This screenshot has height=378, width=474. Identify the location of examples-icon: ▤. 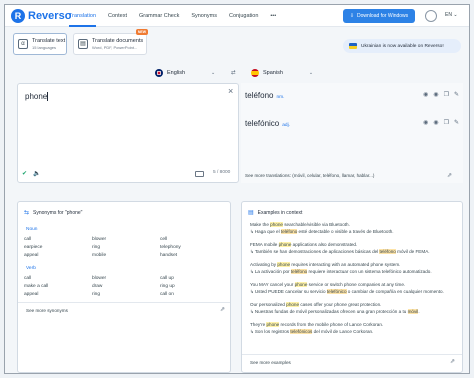
(251, 213).